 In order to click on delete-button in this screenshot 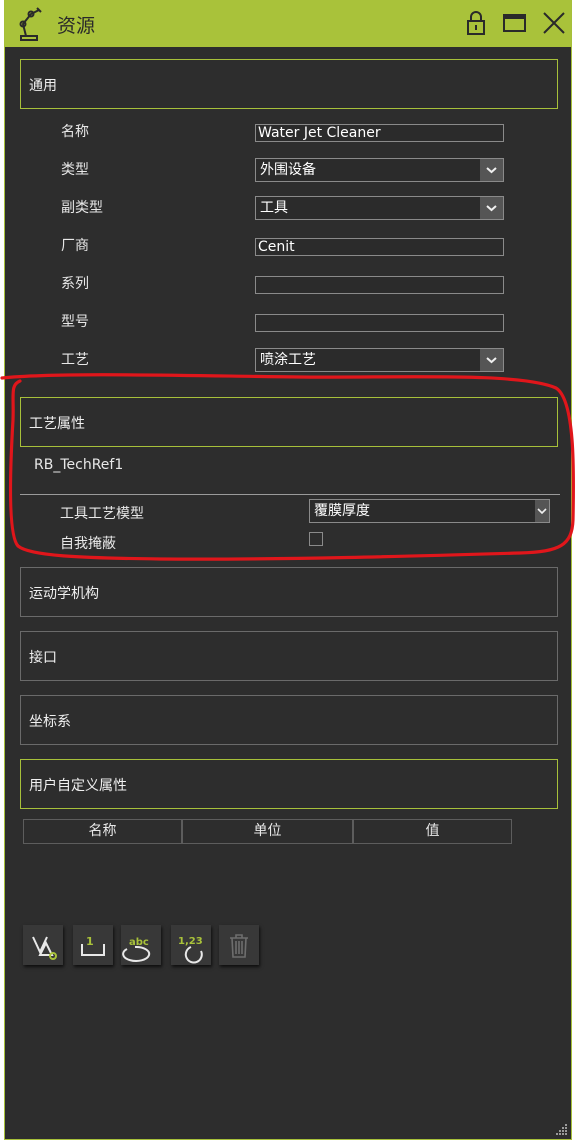, I will do `click(239, 945)`.